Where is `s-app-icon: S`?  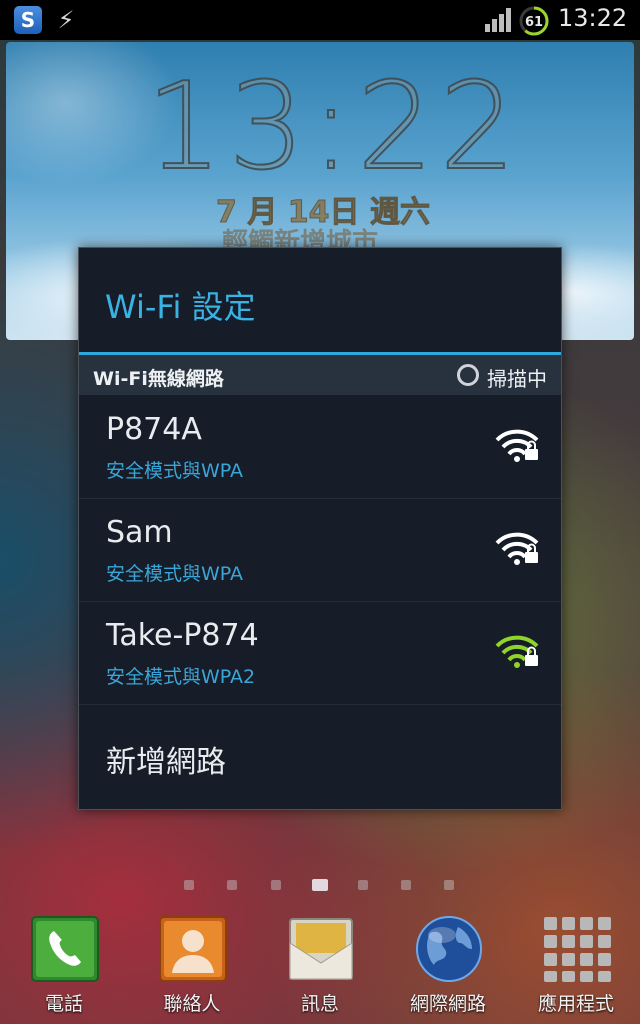 s-app-icon: S is located at coordinates (28, 20).